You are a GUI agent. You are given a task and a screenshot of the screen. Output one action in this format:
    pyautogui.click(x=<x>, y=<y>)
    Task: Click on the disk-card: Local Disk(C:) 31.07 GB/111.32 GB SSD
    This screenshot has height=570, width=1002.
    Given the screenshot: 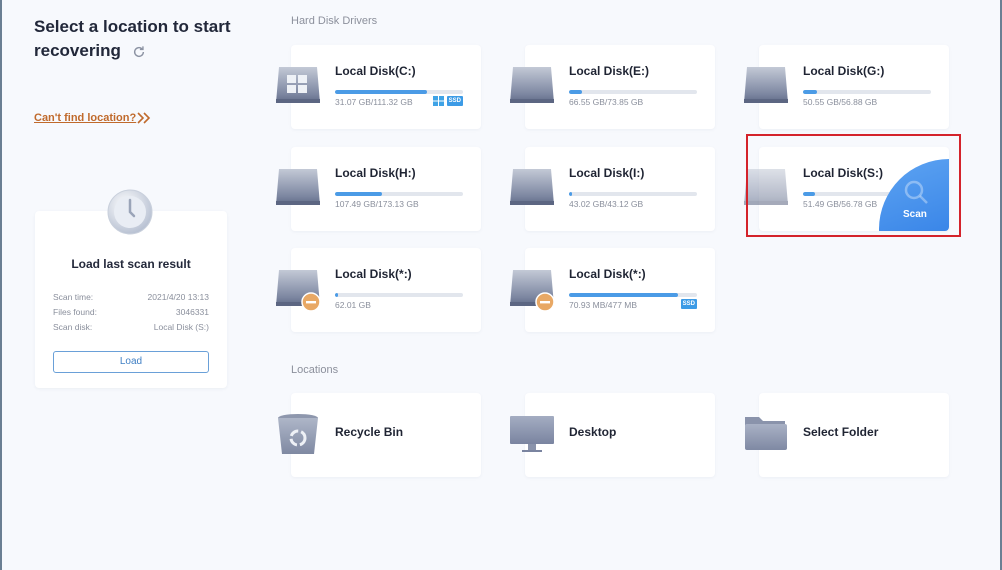 What is the action you would take?
    pyautogui.click(x=378, y=87)
    